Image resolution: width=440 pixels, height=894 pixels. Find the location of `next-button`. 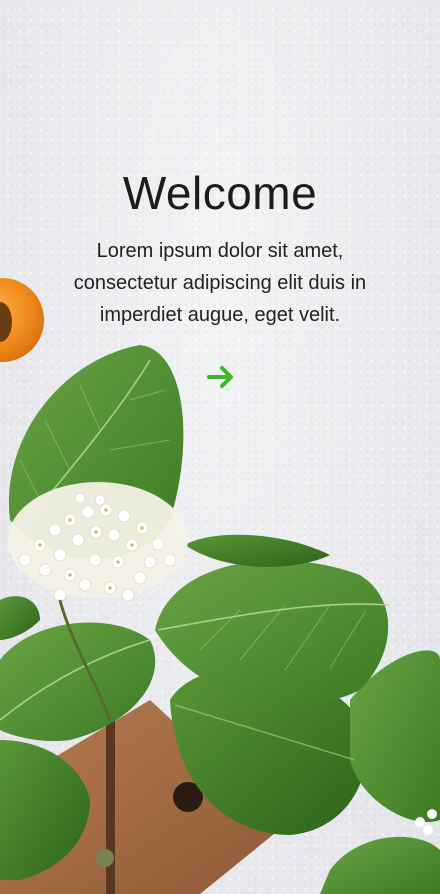

next-button is located at coordinates (221, 377).